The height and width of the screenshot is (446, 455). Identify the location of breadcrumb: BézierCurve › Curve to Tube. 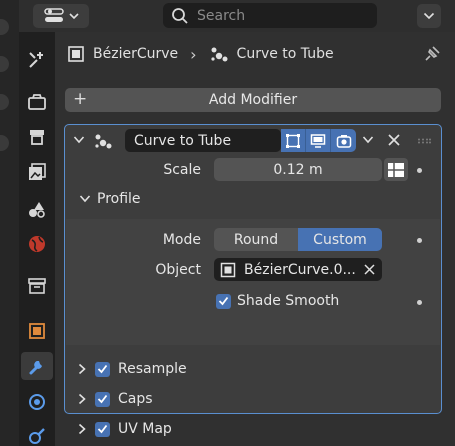
(200, 54).